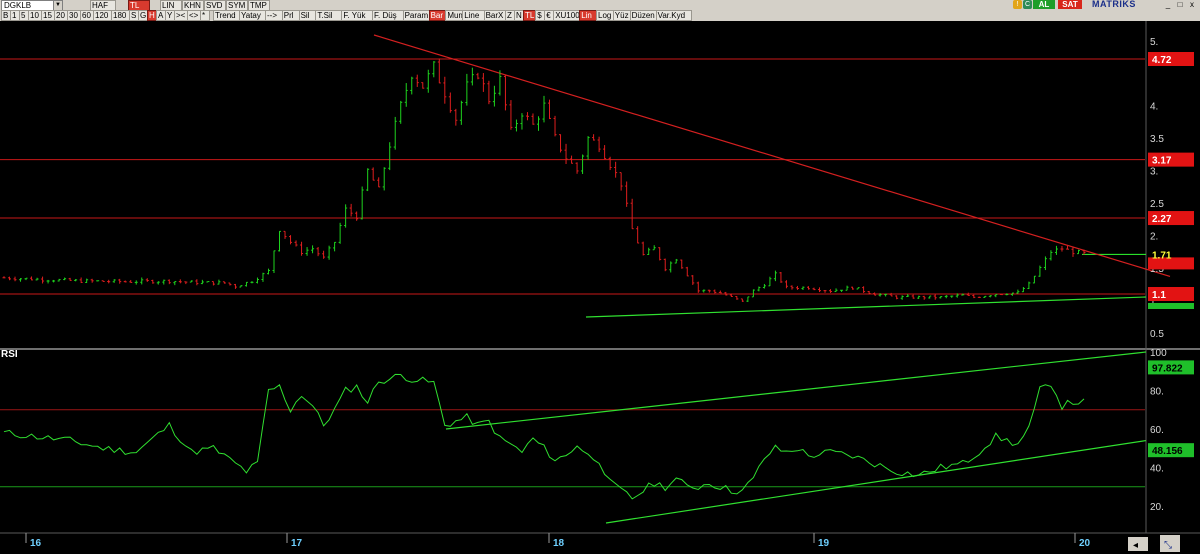 The image size is (1200, 554). I want to click on rsi-value-label: 97.822, so click(1167, 368).